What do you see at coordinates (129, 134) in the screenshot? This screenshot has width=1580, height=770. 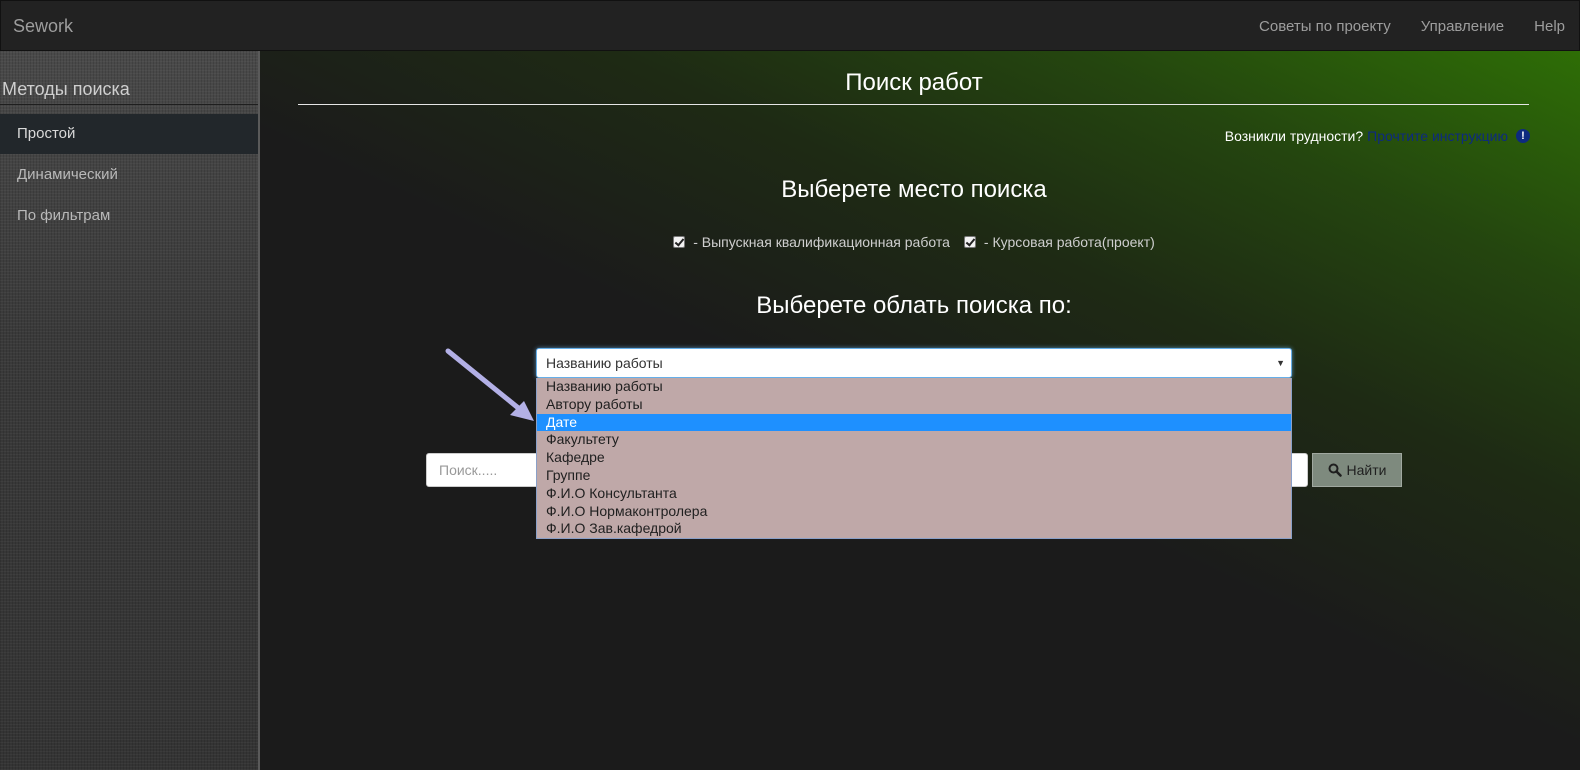 I see `sidebar-item-simple: Простой` at bounding box center [129, 134].